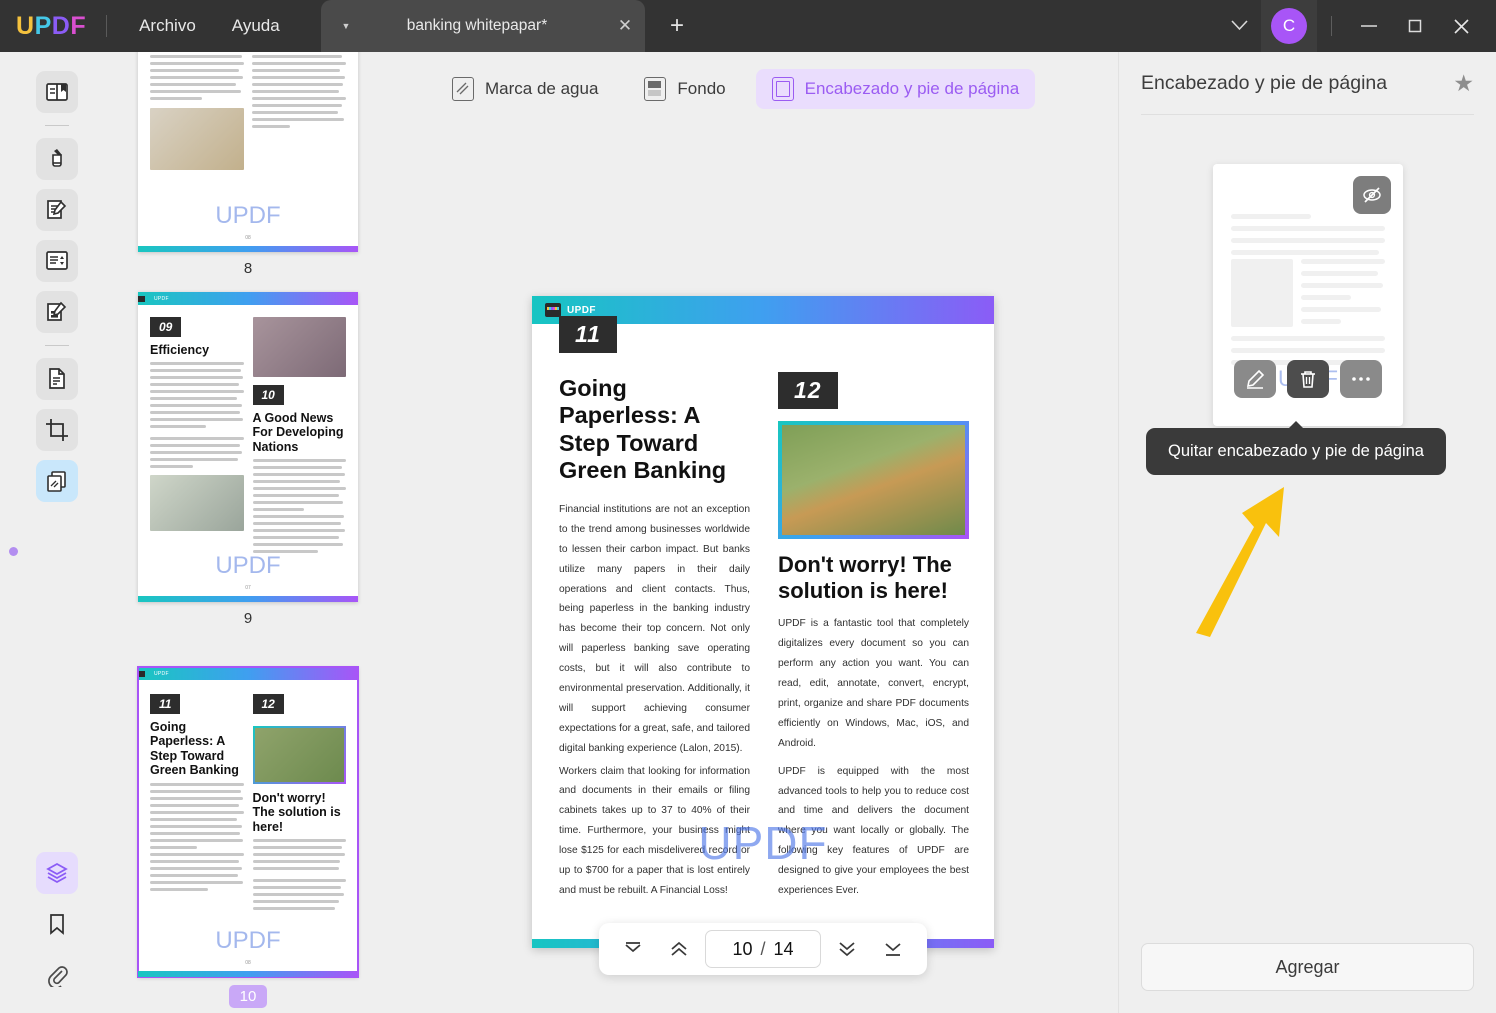  Describe the element at coordinates (1239, 26) in the screenshot. I see `chevron-down-icon` at that location.